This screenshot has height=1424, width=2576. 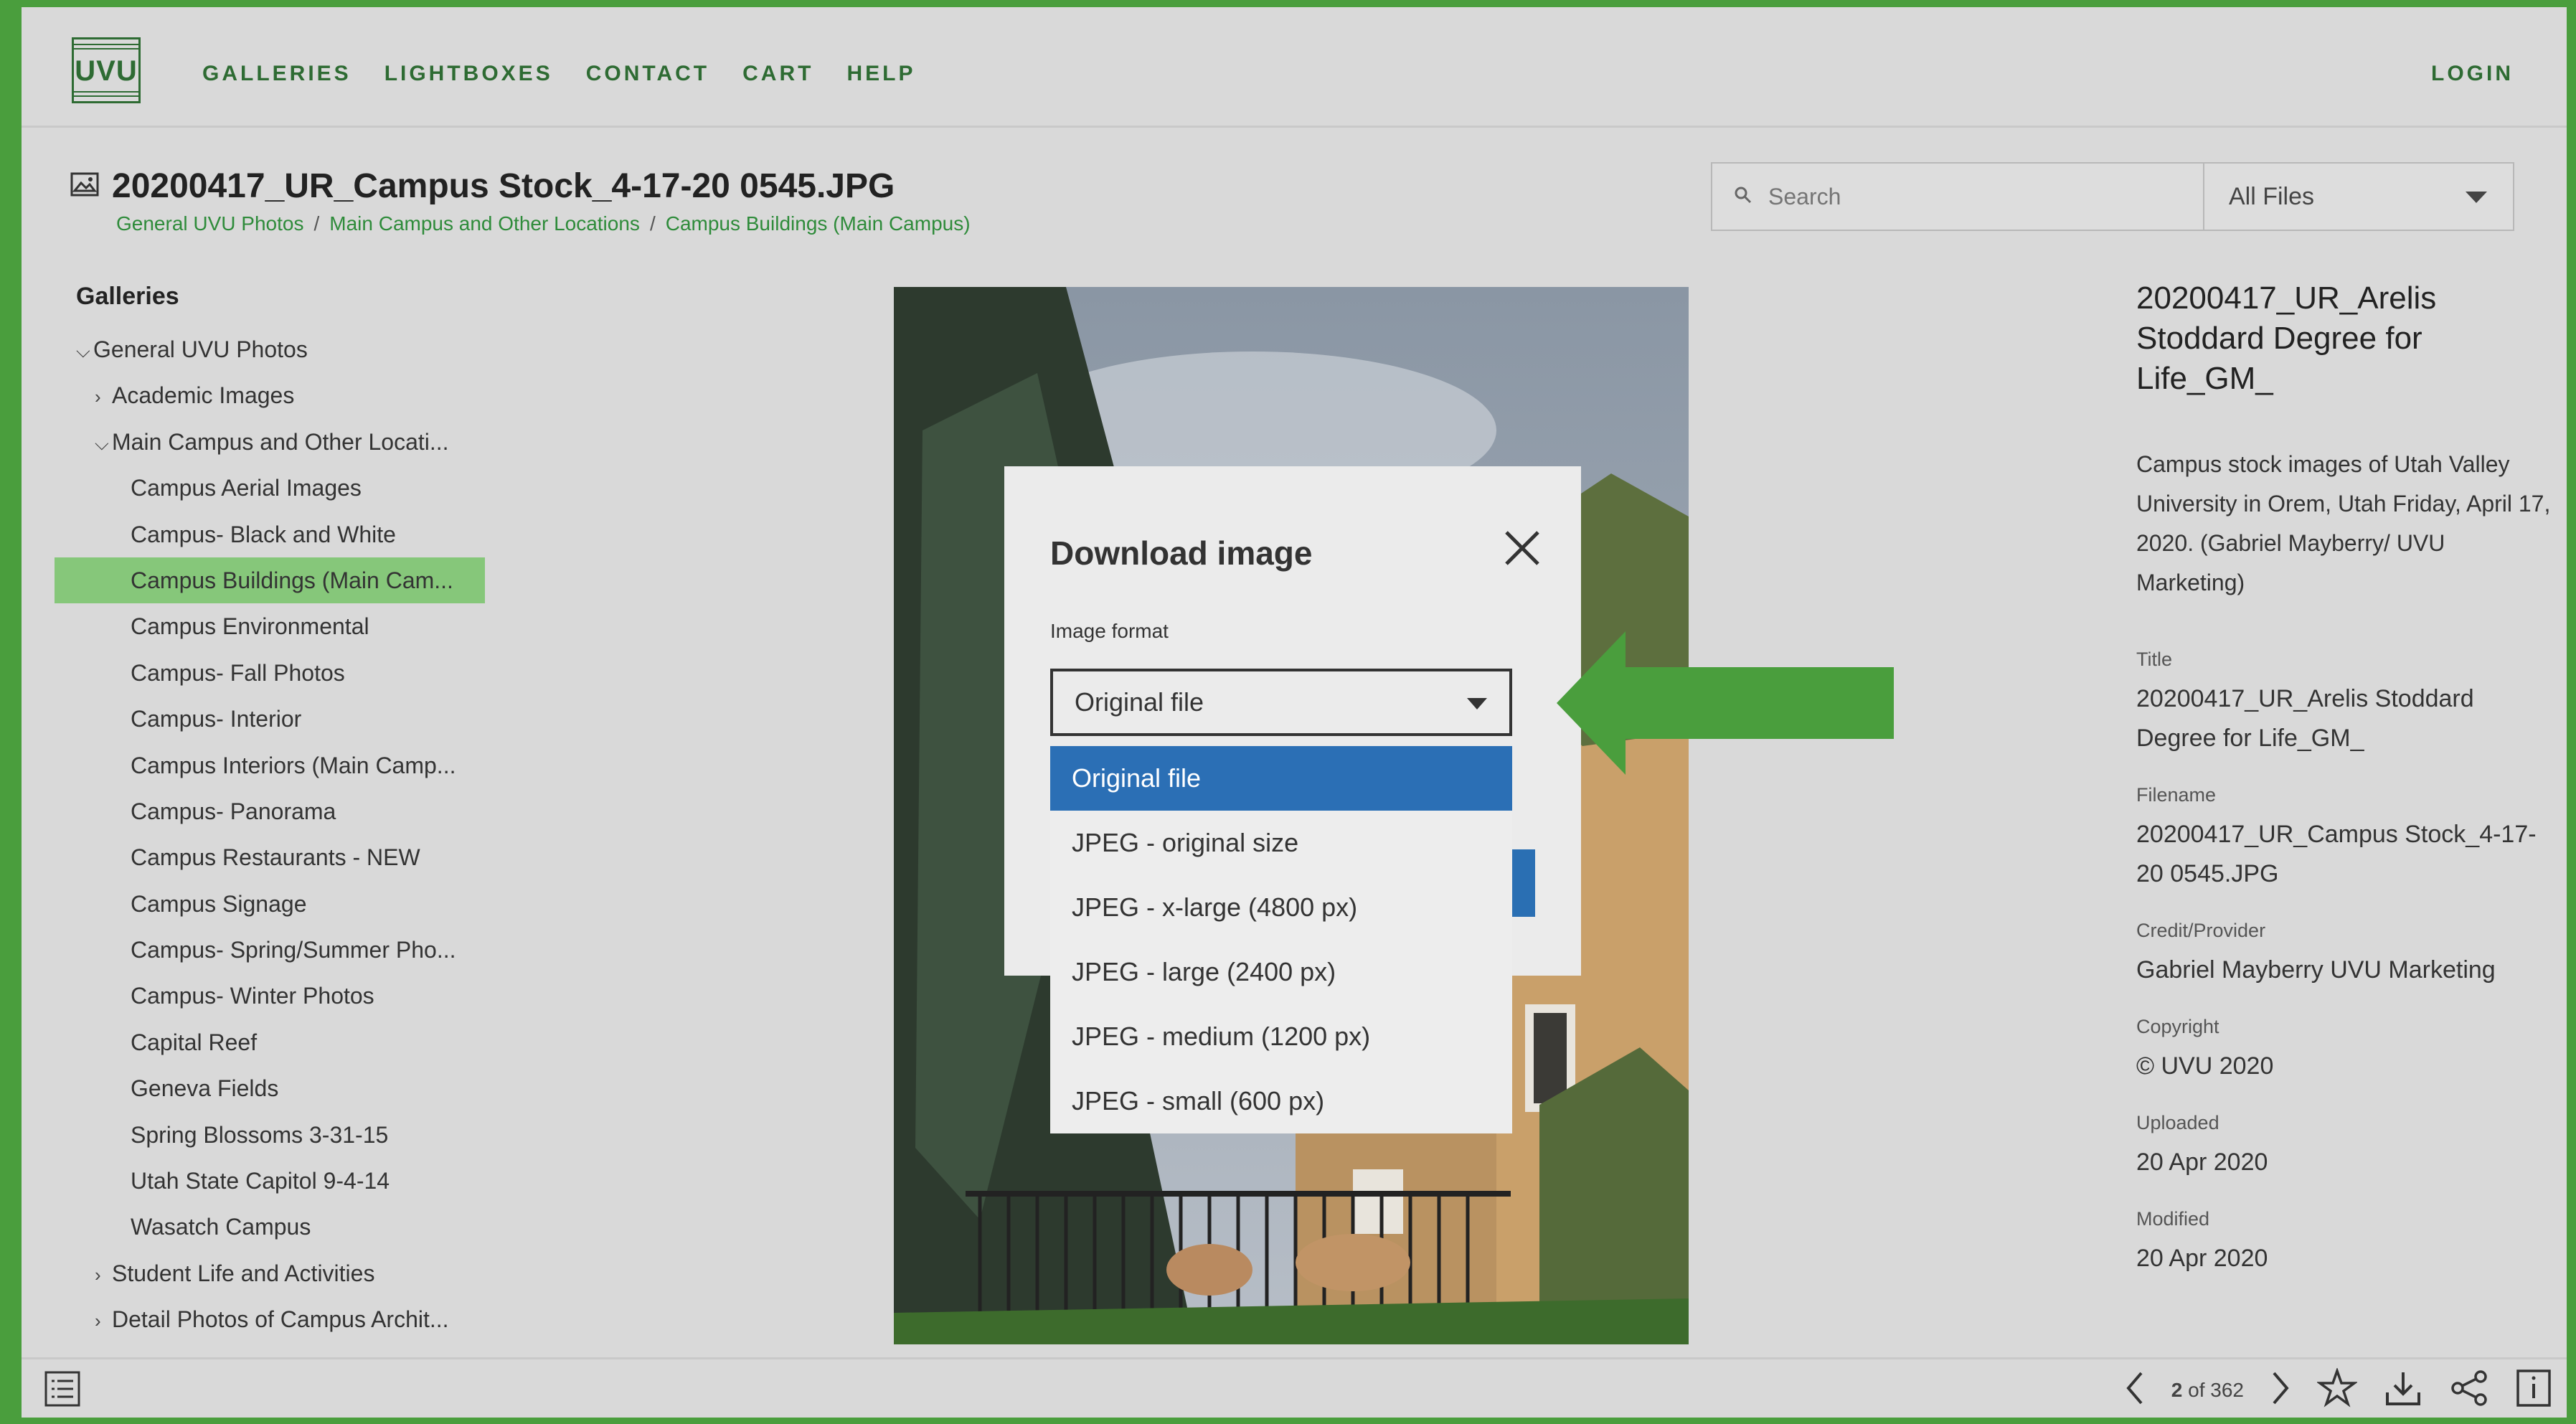 I want to click on pager-current: 2, so click(x=2177, y=1389).